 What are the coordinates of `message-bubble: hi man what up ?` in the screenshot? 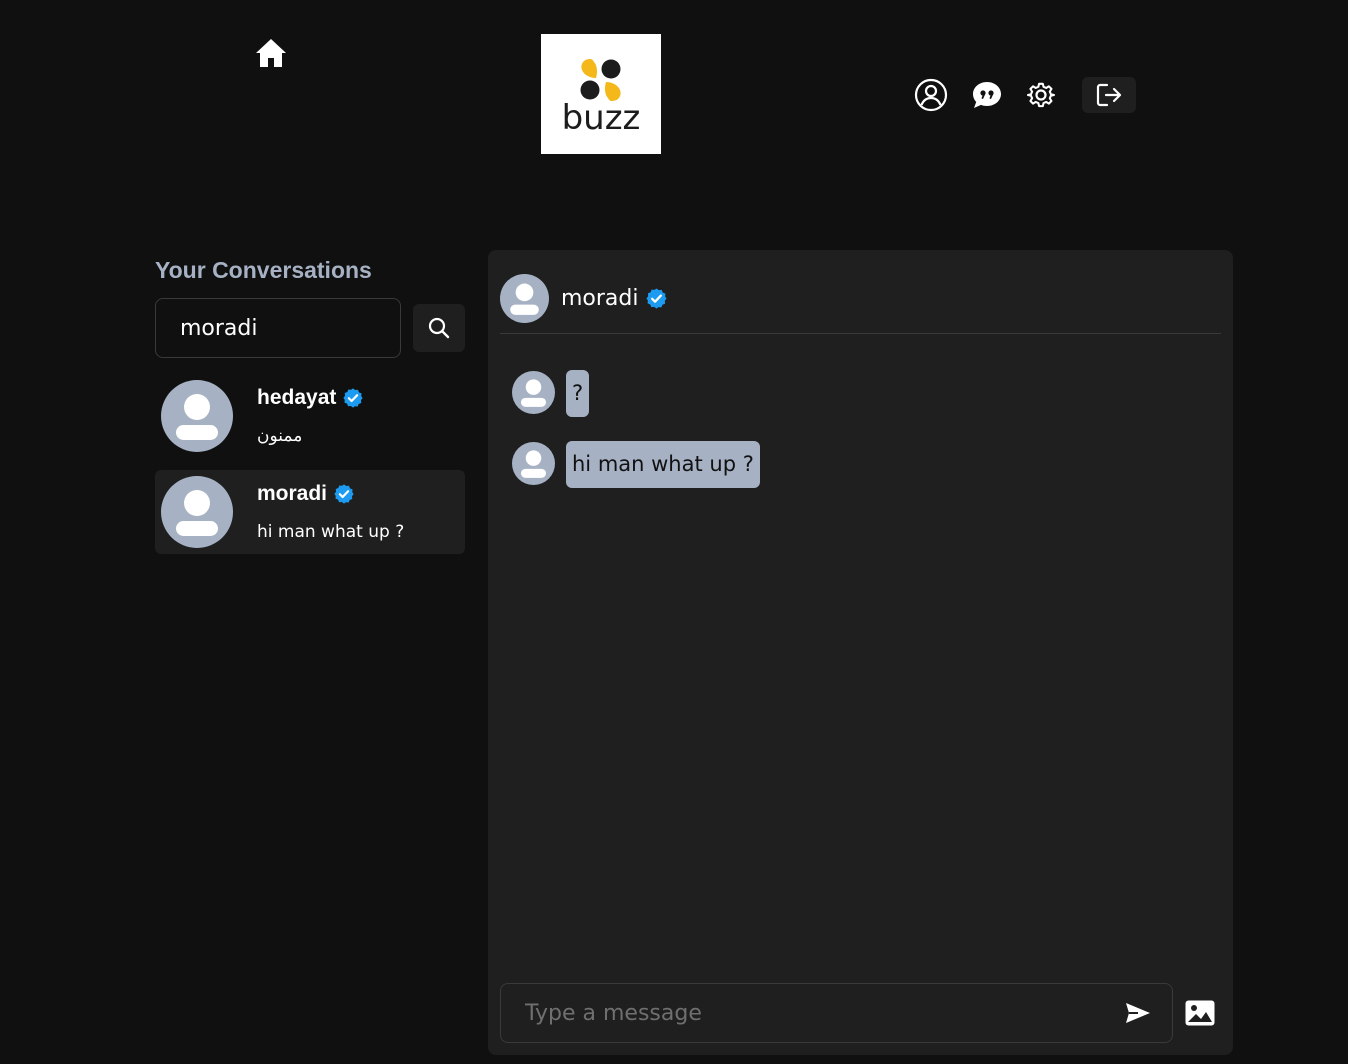 It's located at (663, 464).